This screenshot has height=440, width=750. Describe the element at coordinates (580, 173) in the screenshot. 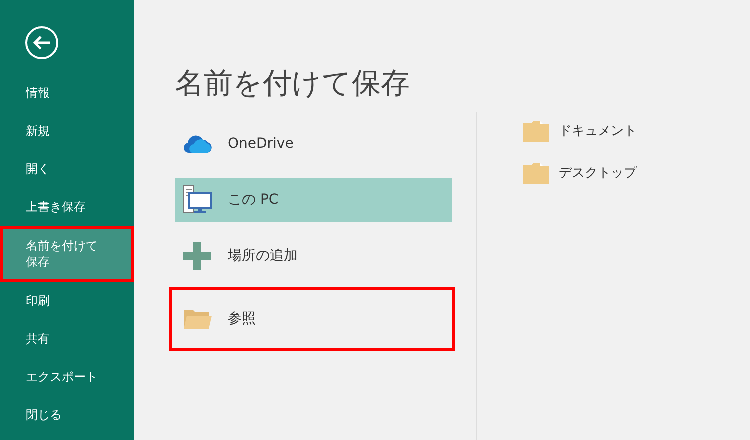

I see `folder-item: デスクトップ` at that location.